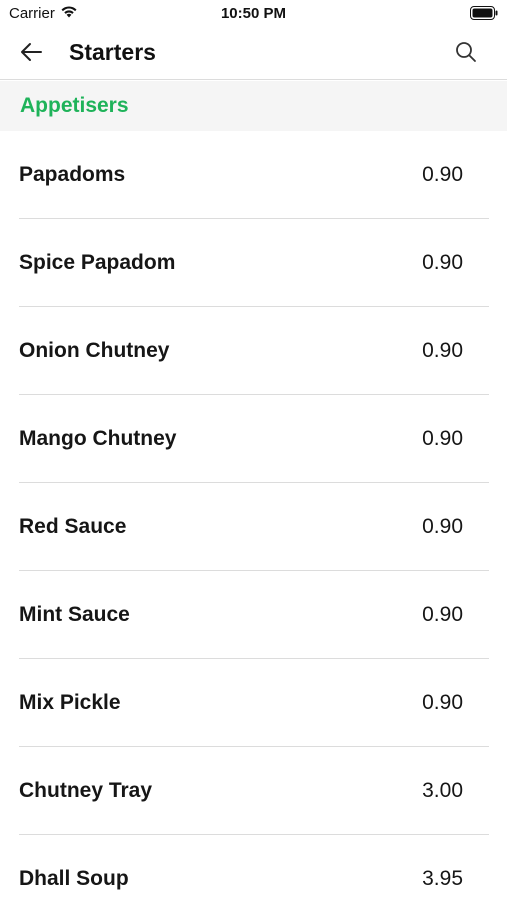  I want to click on menu-item-row: Papadoms 0.90, so click(254, 175).